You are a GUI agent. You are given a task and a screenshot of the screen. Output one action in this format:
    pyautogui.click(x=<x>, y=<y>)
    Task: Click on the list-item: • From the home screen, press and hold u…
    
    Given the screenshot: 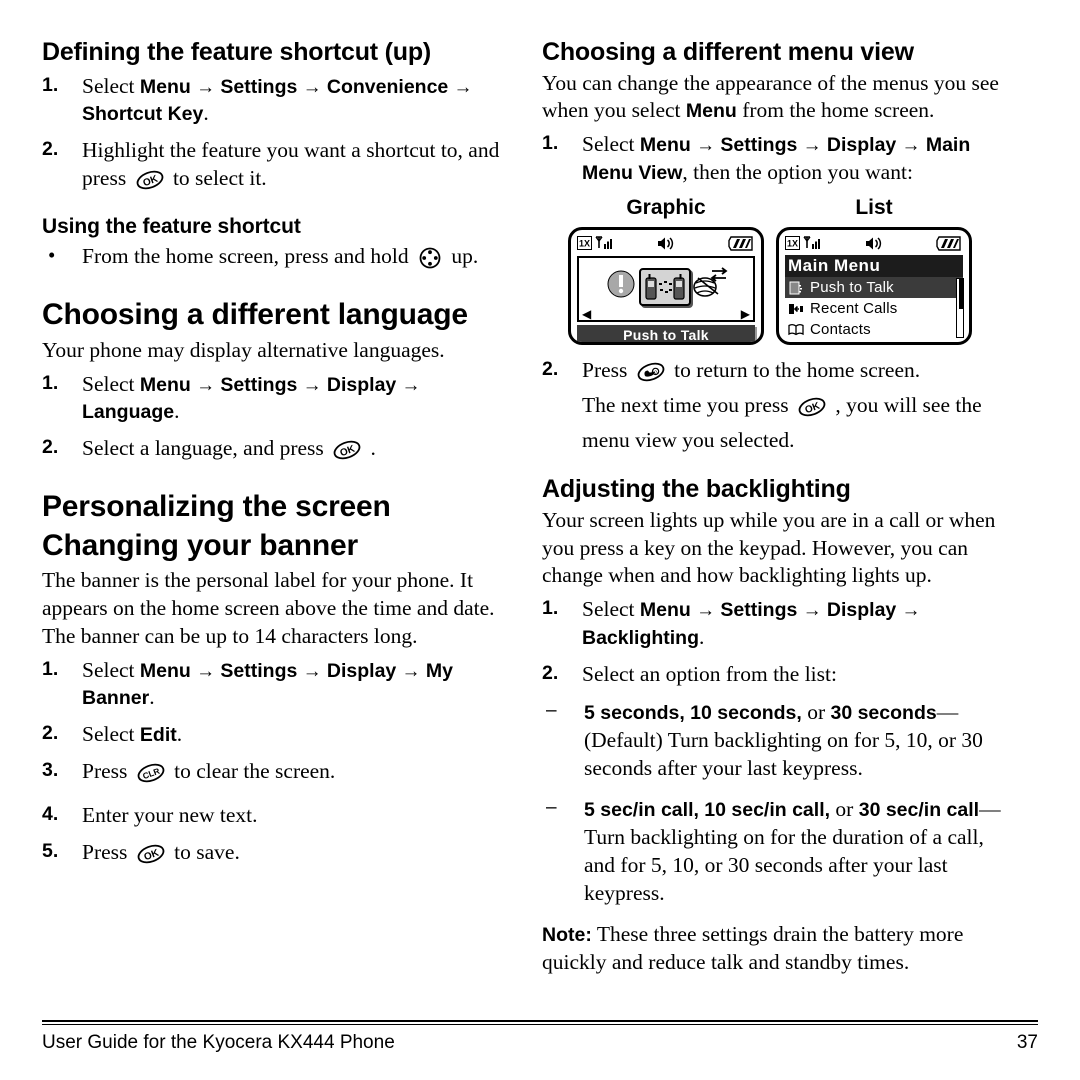 What is the action you would take?
    pyautogui.click(x=281, y=260)
    